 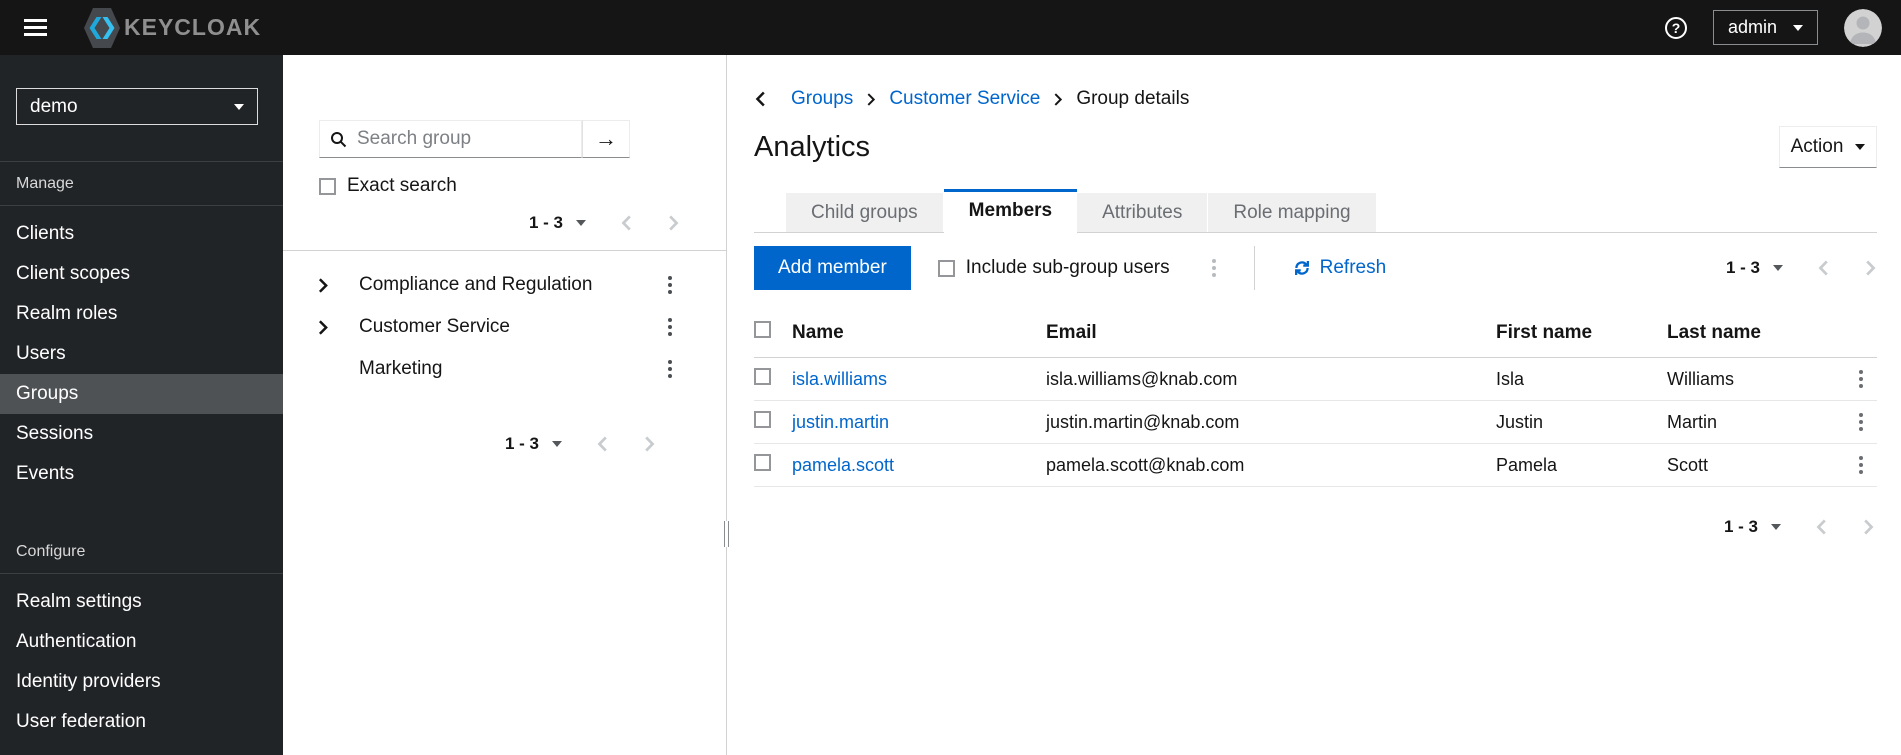 I want to click on tab-role-mapping: Role mapping, so click(x=1292, y=212).